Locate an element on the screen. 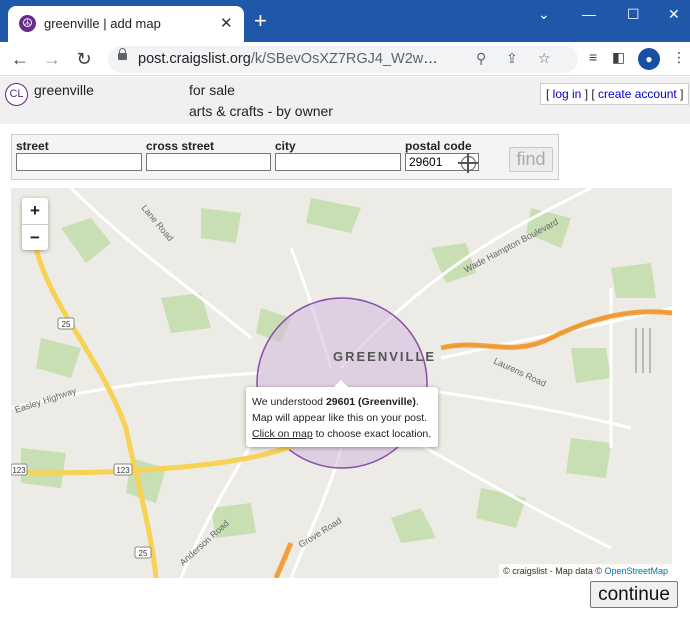 The width and height of the screenshot is (690, 623). city-input is located at coordinates (338, 162).